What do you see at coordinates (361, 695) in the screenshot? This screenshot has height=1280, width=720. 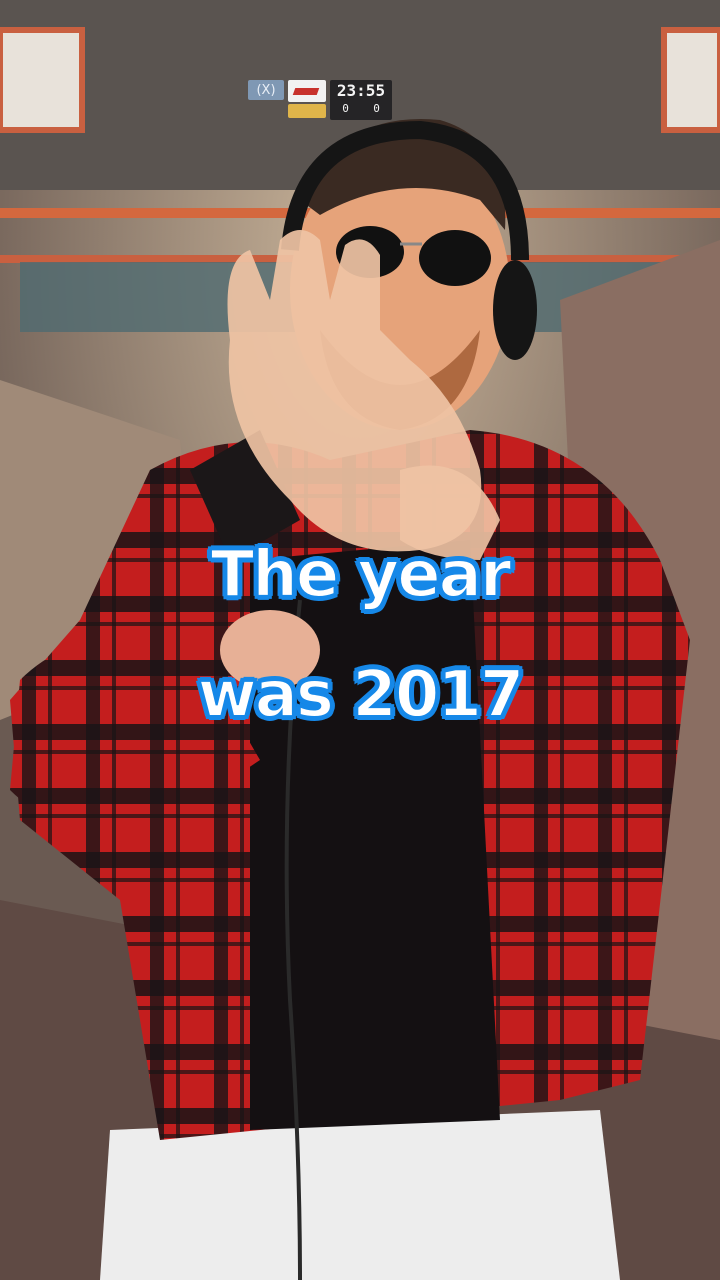 I see `caption-line-2: was 2017` at bounding box center [361, 695].